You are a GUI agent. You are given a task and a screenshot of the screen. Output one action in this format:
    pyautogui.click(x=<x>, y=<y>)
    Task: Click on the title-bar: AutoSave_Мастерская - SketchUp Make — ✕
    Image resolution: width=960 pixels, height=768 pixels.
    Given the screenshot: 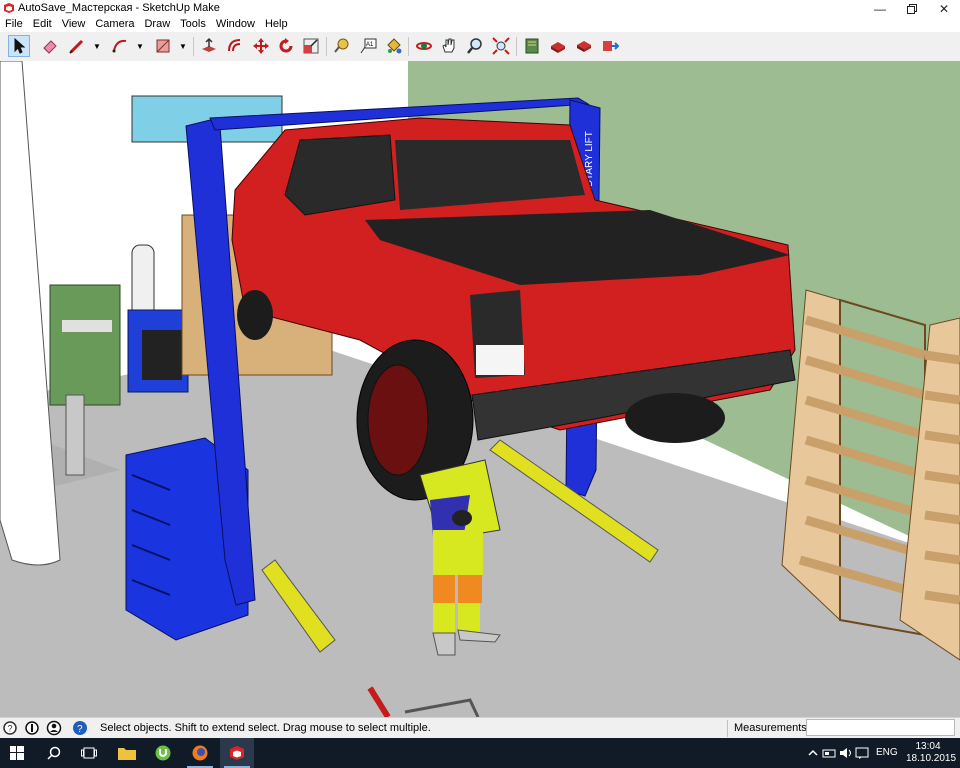 What is the action you would take?
    pyautogui.click(x=480, y=8)
    